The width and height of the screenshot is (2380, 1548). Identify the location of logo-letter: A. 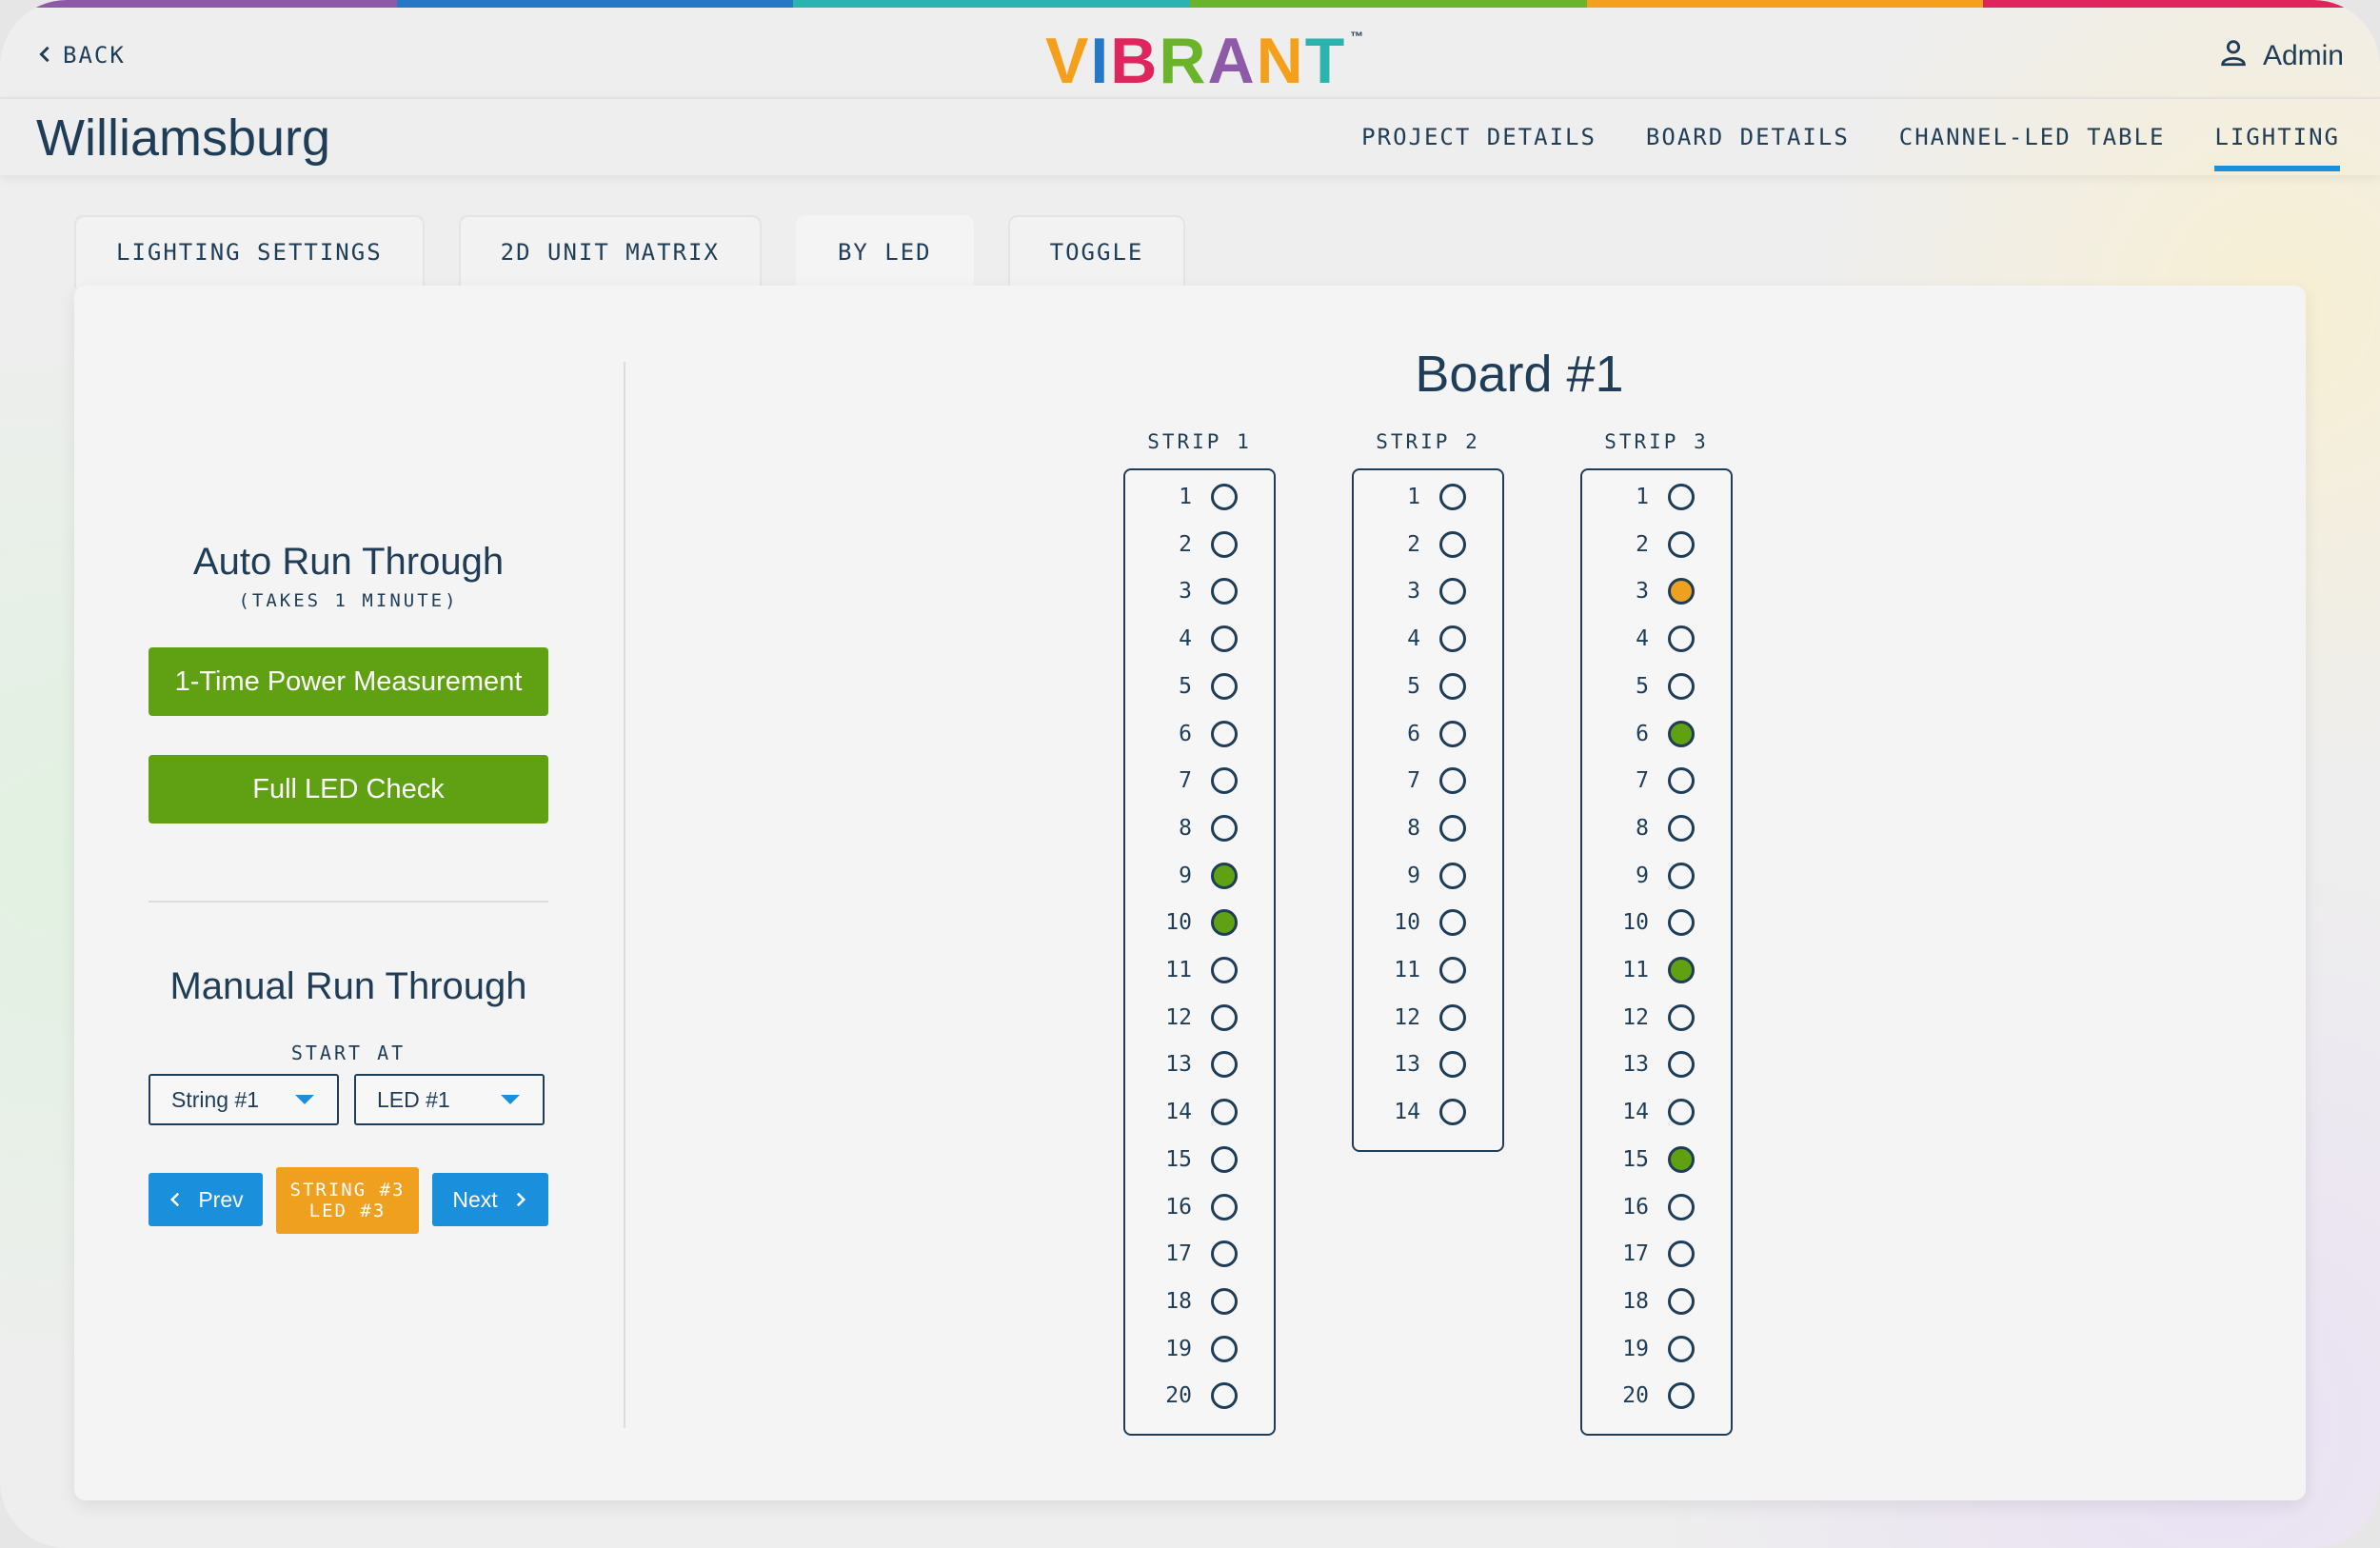
(1232, 61).